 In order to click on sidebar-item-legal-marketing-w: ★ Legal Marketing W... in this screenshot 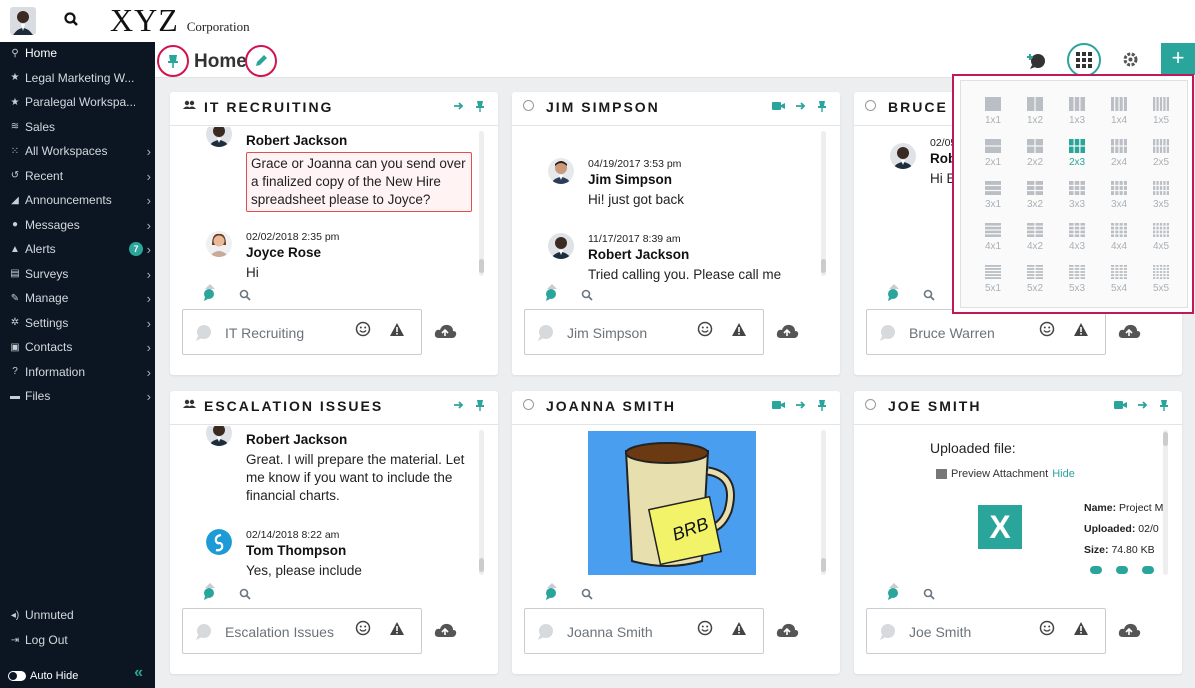, I will do `click(77, 78)`.